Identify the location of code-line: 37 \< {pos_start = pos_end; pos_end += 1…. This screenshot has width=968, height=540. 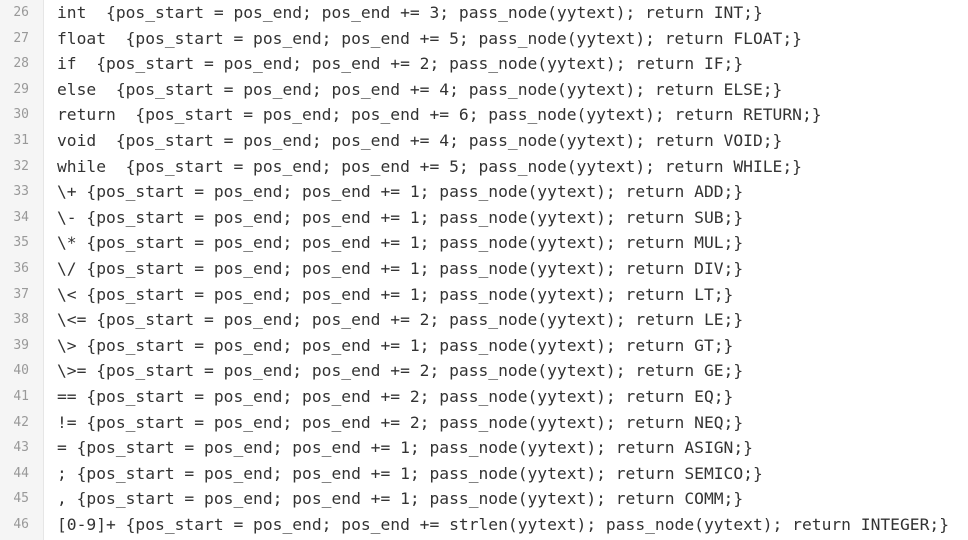
(484, 295).